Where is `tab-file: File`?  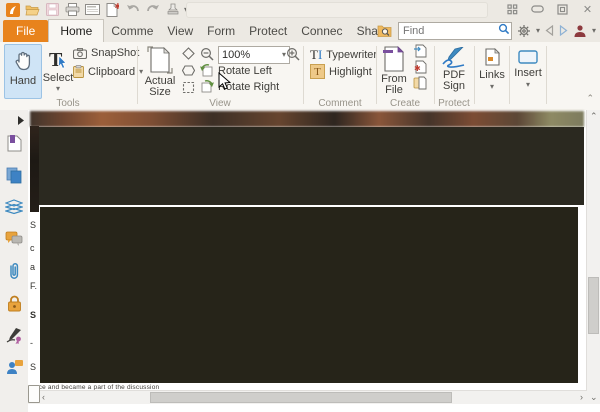 tab-file: File is located at coordinates (26, 31).